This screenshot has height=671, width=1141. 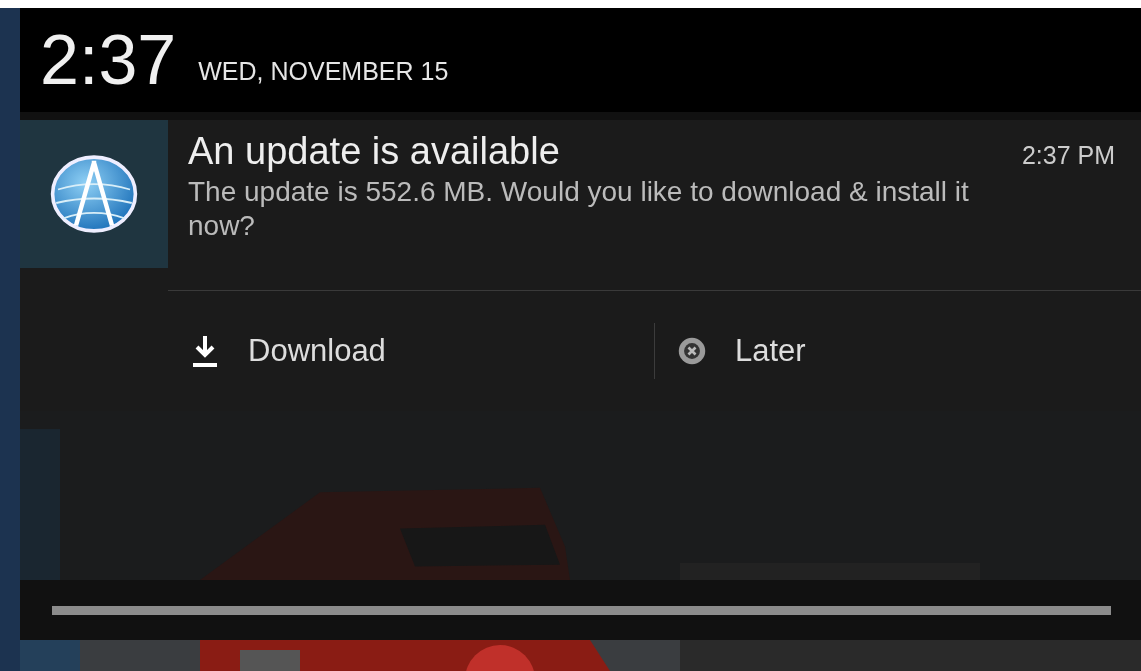 I want to click on notification-time: 2:37 PM, so click(x=1068, y=155).